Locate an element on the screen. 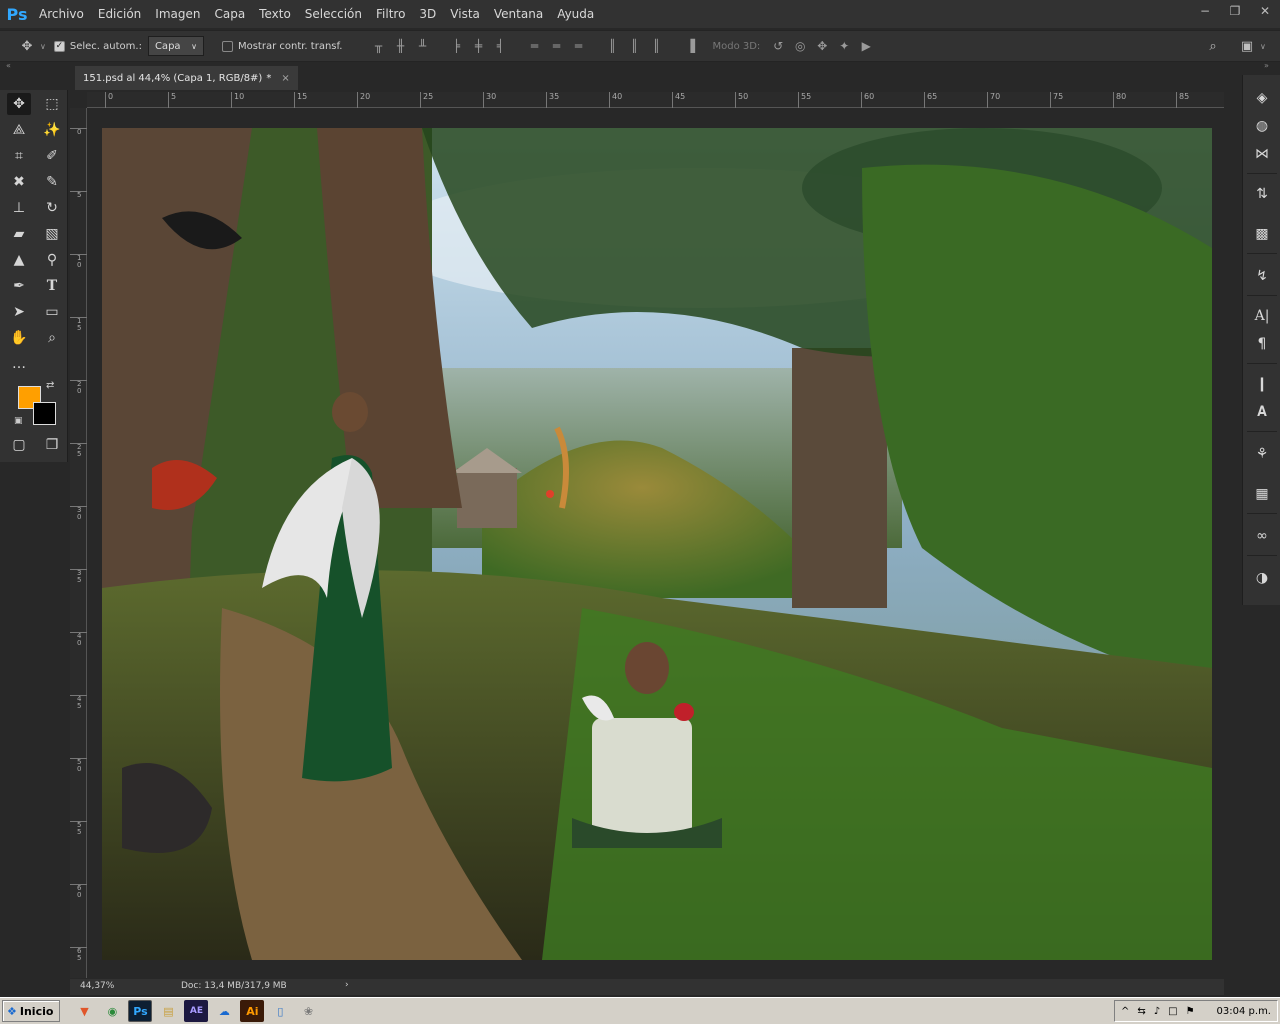 Image resolution: width=1280 pixels, height=1024 pixels. healing-brush-tool-icon: ✖ is located at coordinates (19, 182).